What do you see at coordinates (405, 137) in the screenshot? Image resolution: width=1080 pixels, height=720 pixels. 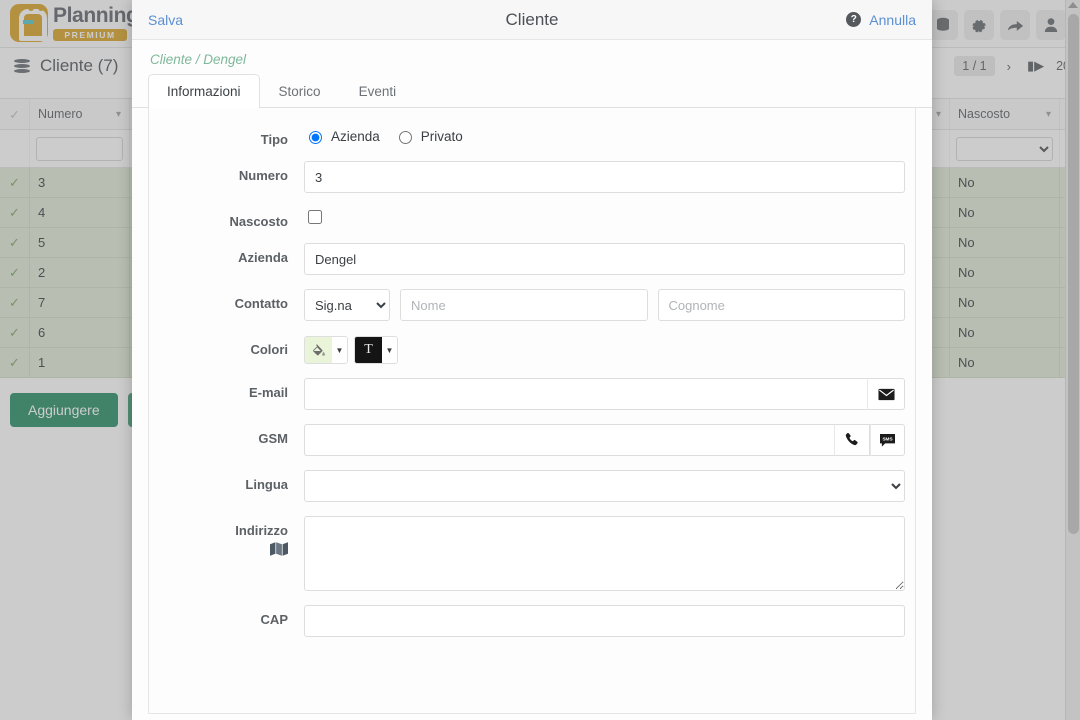 I see `radio-privato-input` at bounding box center [405, 137].